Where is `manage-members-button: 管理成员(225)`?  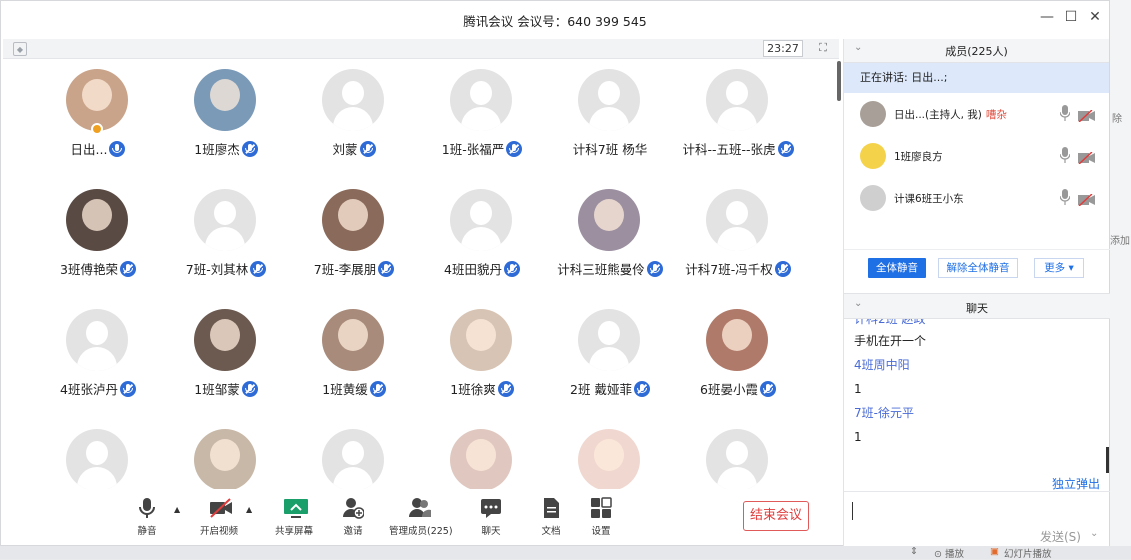
manage-members-button: 管理成员(225) is located at coordinates (421, 517).